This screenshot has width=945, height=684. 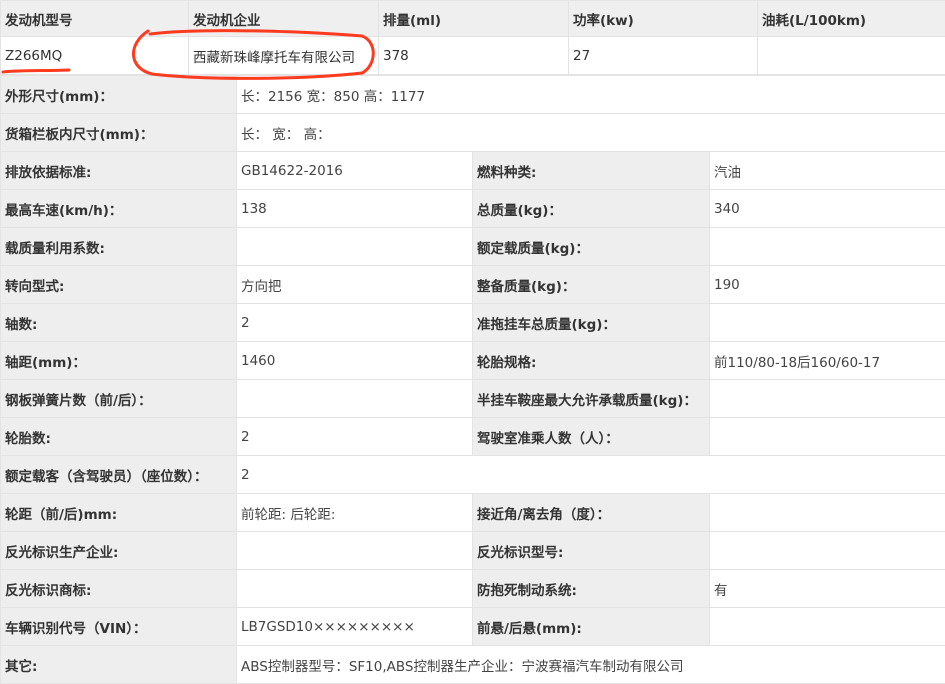 What do you see at coordinates (826, 588) in the screenshot?
I see `spec-value: 有` at bounding box center [826, 588].